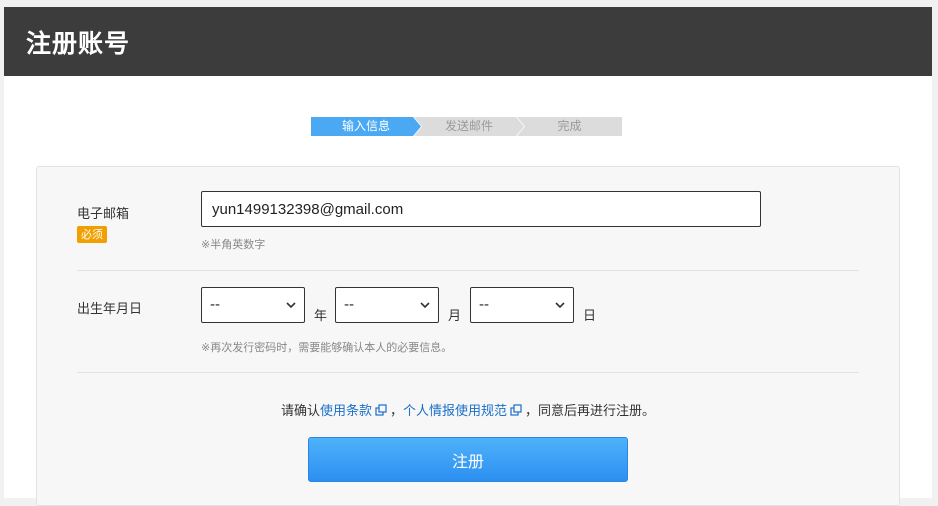 This screenshot has height=506, width=938. I want to click on month-select: --, so click(387, 305).